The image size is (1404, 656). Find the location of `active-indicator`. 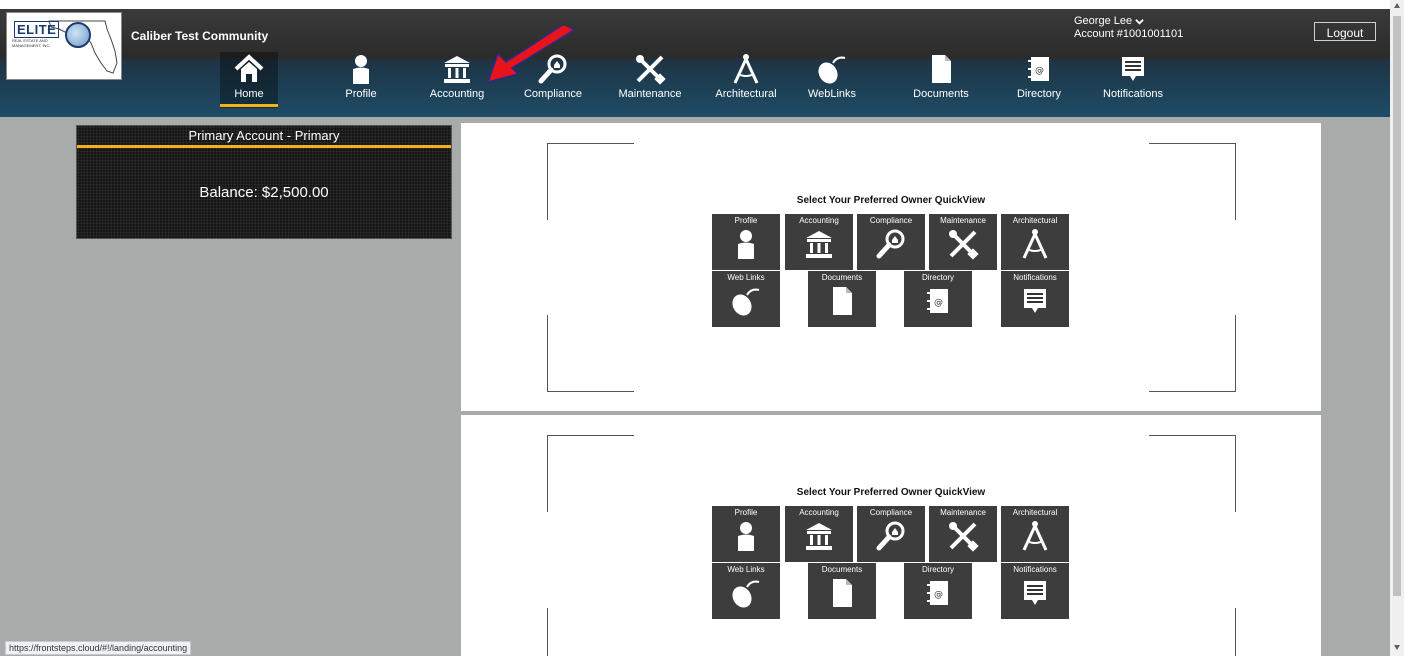

active-indicator is located at coordinates (249, 105).